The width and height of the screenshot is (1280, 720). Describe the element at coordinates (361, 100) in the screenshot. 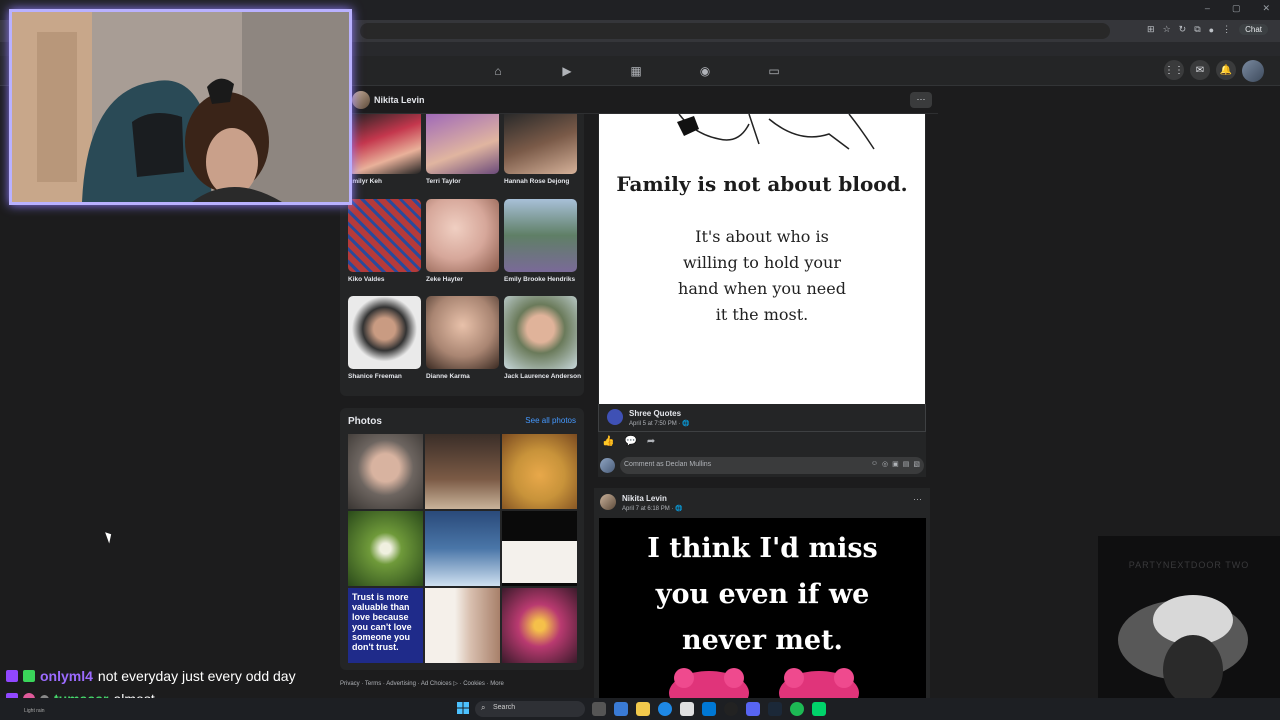

I see `profile-avatar` at that location.